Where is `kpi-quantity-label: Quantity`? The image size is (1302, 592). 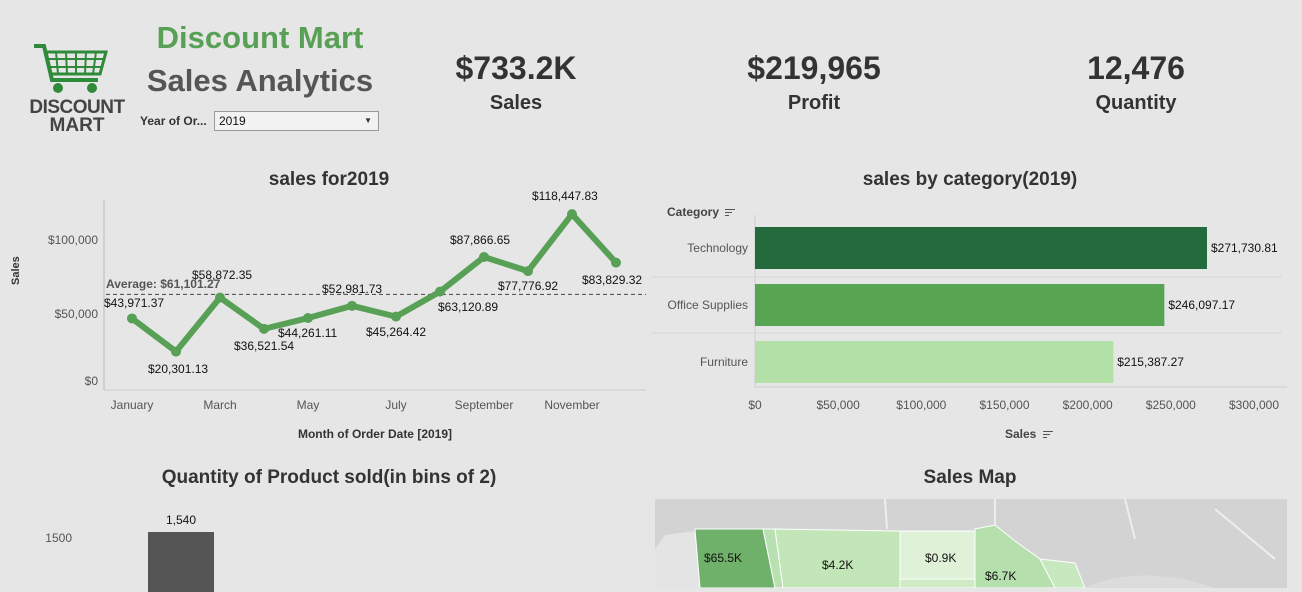 kpi-quantity-label: Quantity is located at coordinates (1136, 103).